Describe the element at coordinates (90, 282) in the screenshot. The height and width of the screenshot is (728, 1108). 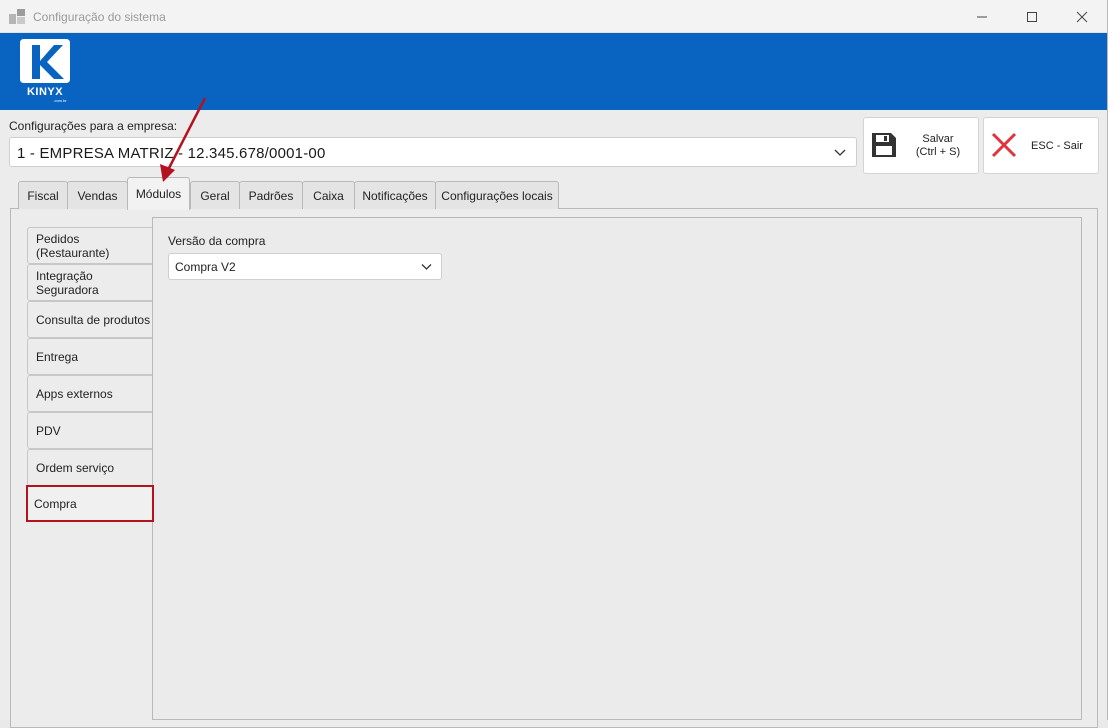
I see `side-tab-integracao: Integração Seguradora` at that location.